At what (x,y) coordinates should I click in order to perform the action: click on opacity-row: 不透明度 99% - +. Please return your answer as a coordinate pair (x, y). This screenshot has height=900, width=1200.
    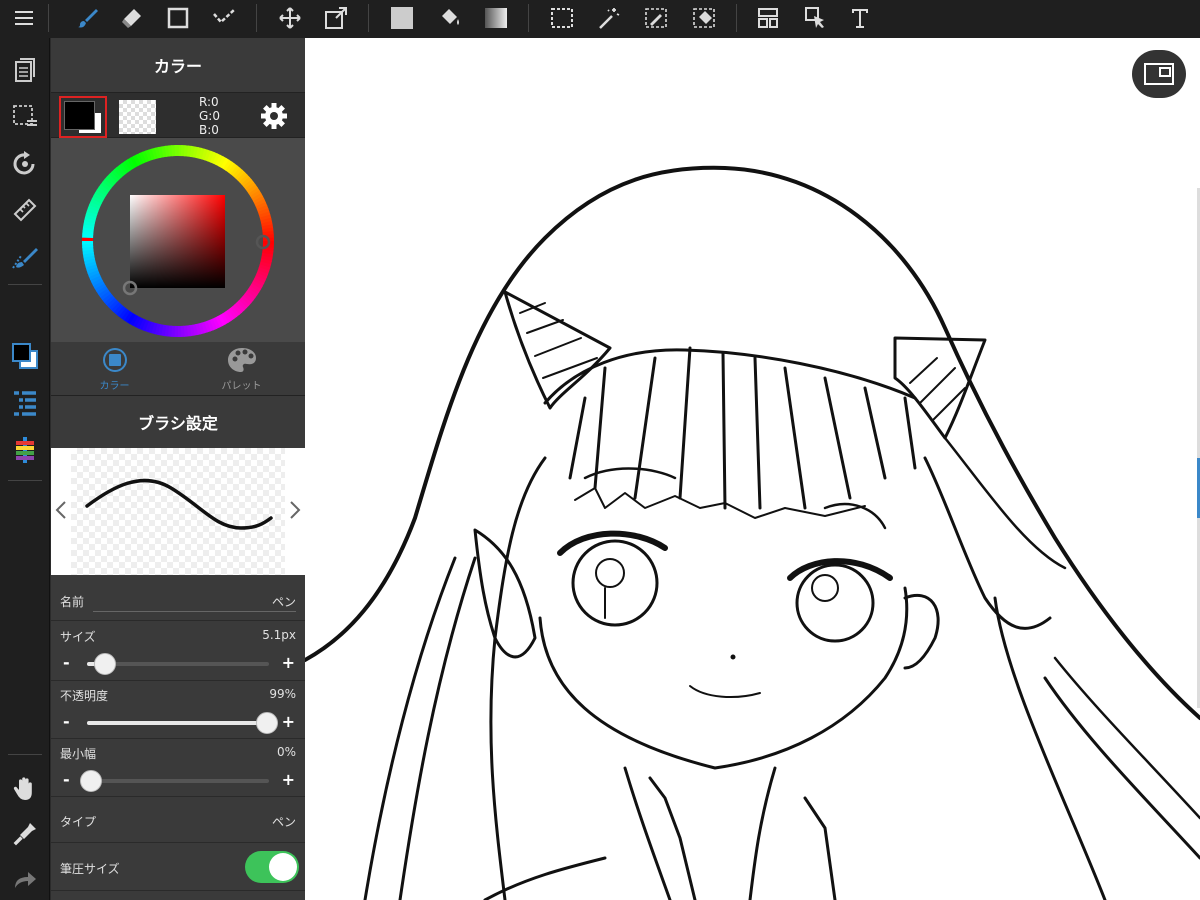
    Looking at the image, I should click on (178, 710).